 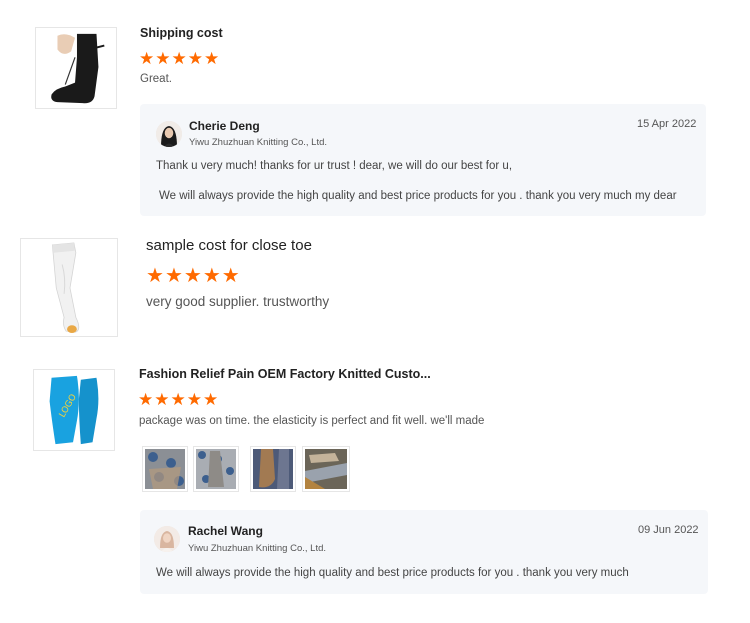 I want to click on review-product-title: sample cost for close toe, so click(x=229, y=245).